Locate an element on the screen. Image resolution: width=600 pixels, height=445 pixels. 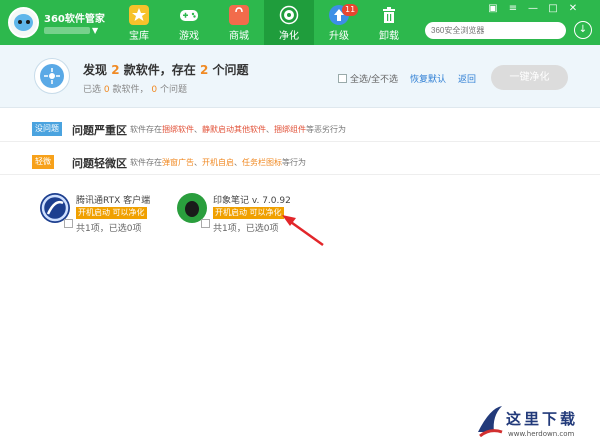
app-name: 腾讯通RTX 客户端 is located at coordinates (113, 201).